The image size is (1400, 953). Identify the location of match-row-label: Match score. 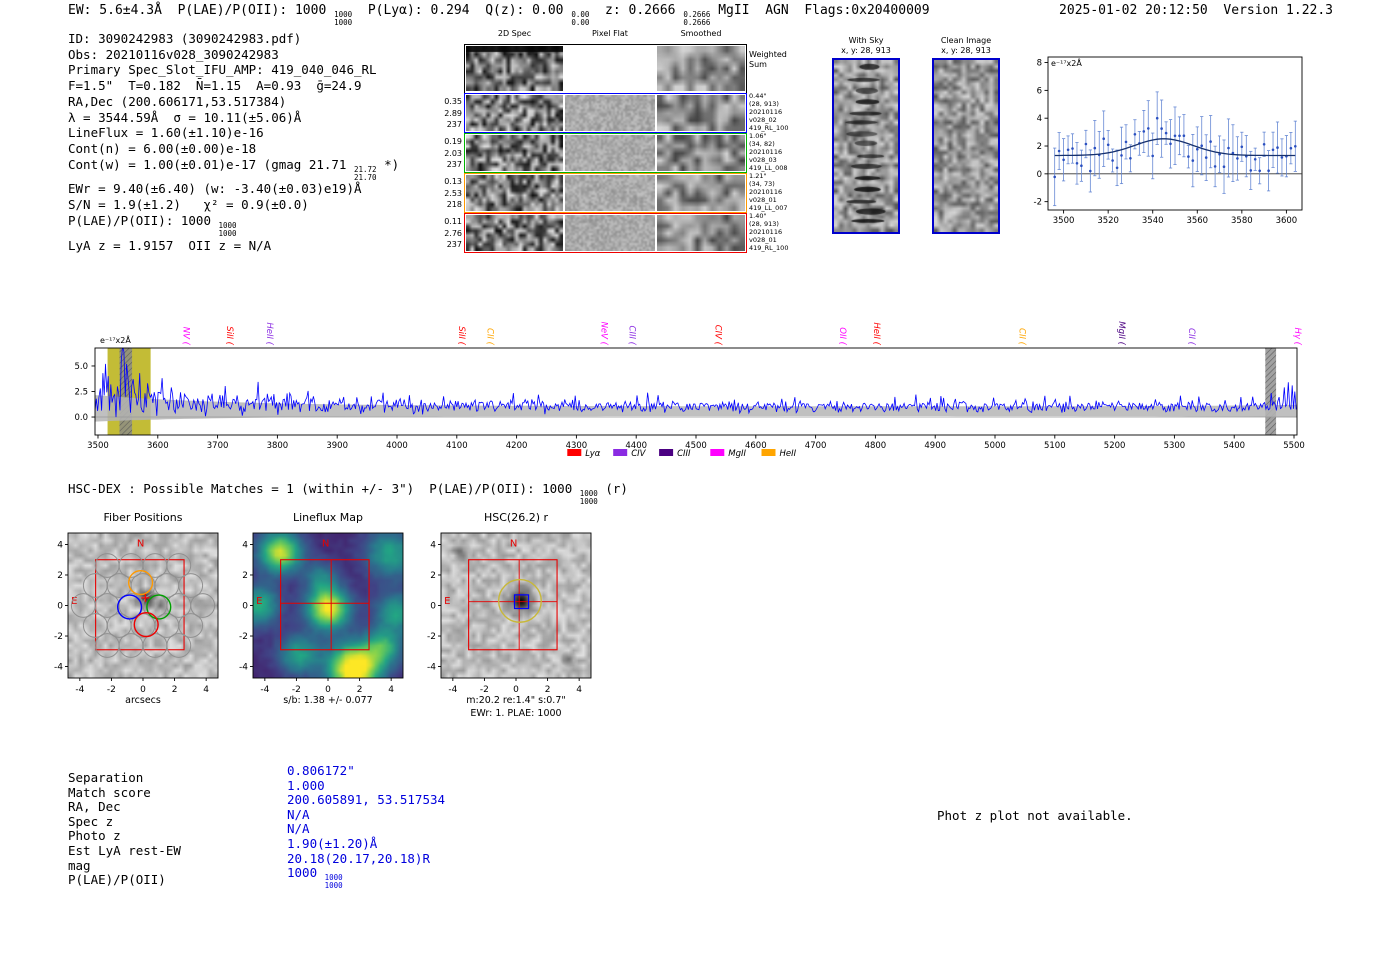
(109, 792).